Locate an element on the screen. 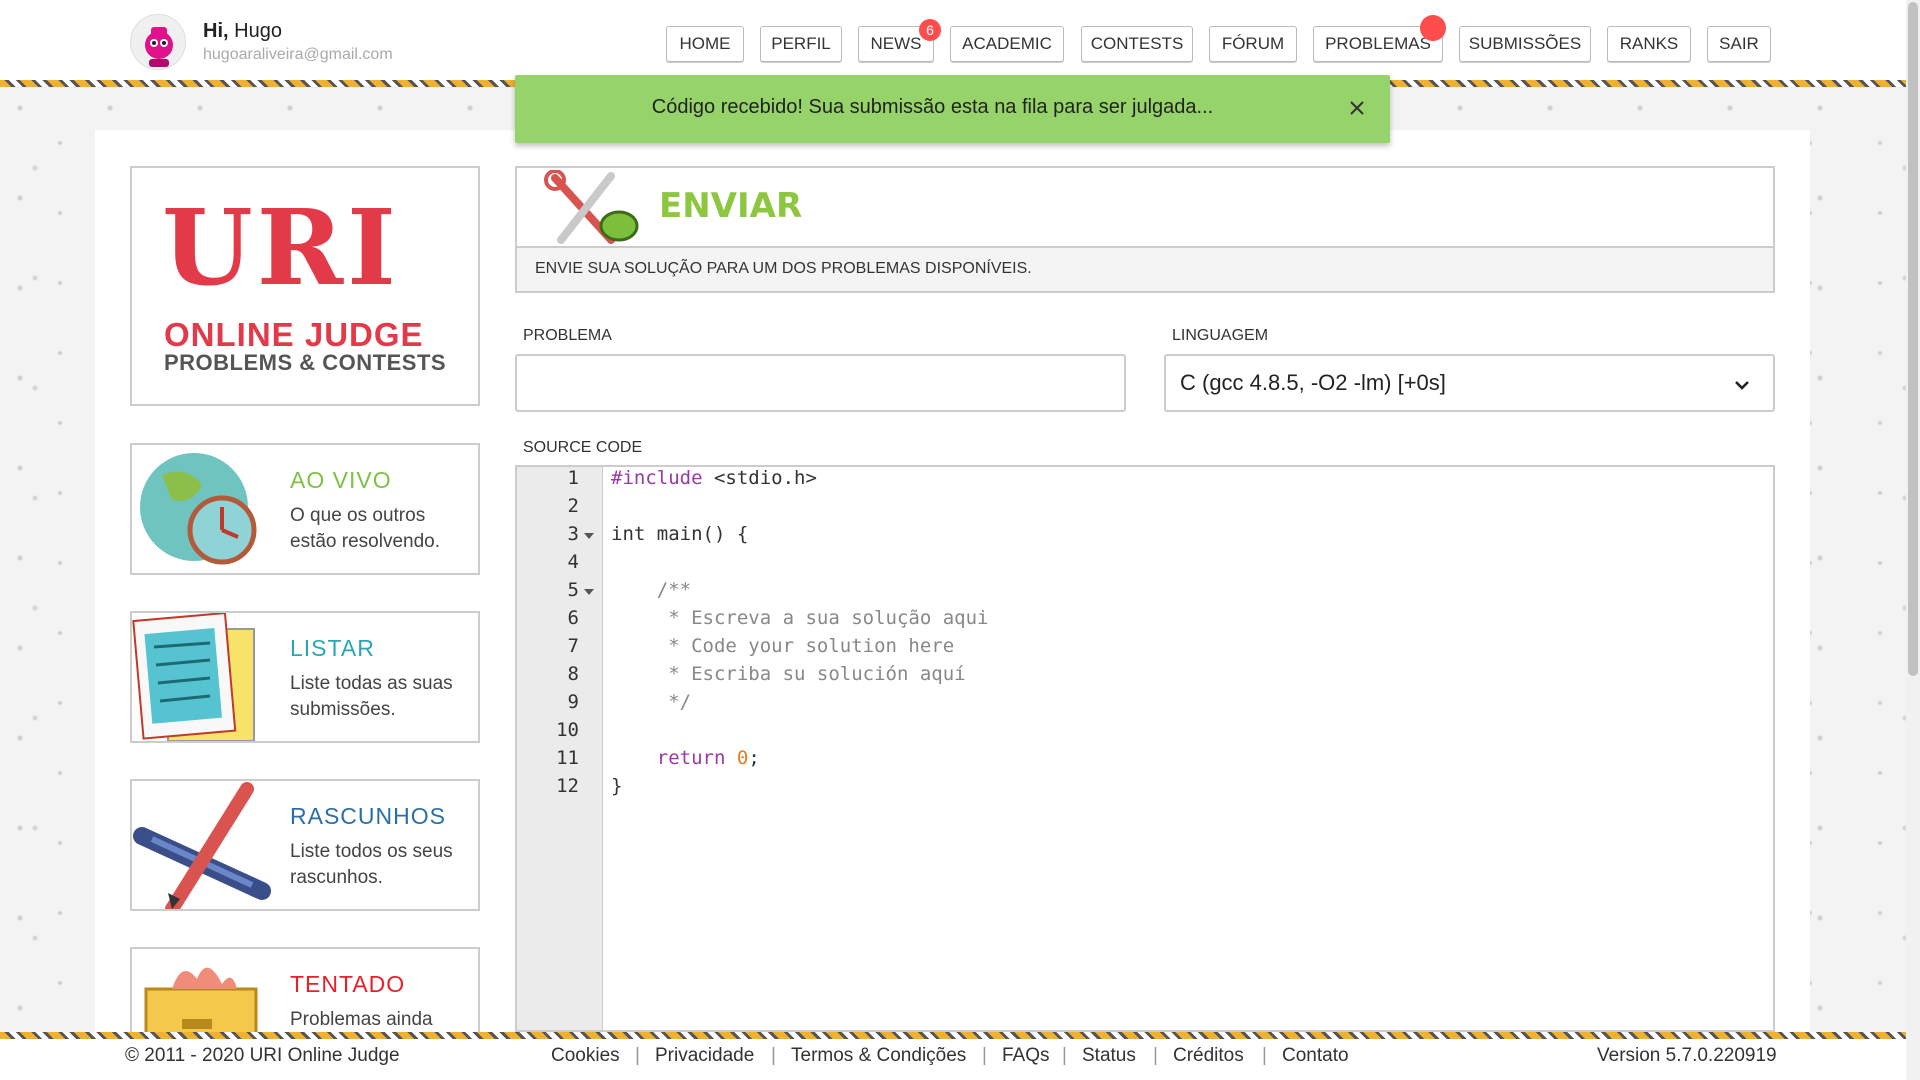 This screenshot has width=1920, height=1080. line-number: 7 is located at coordinates (573, 646).